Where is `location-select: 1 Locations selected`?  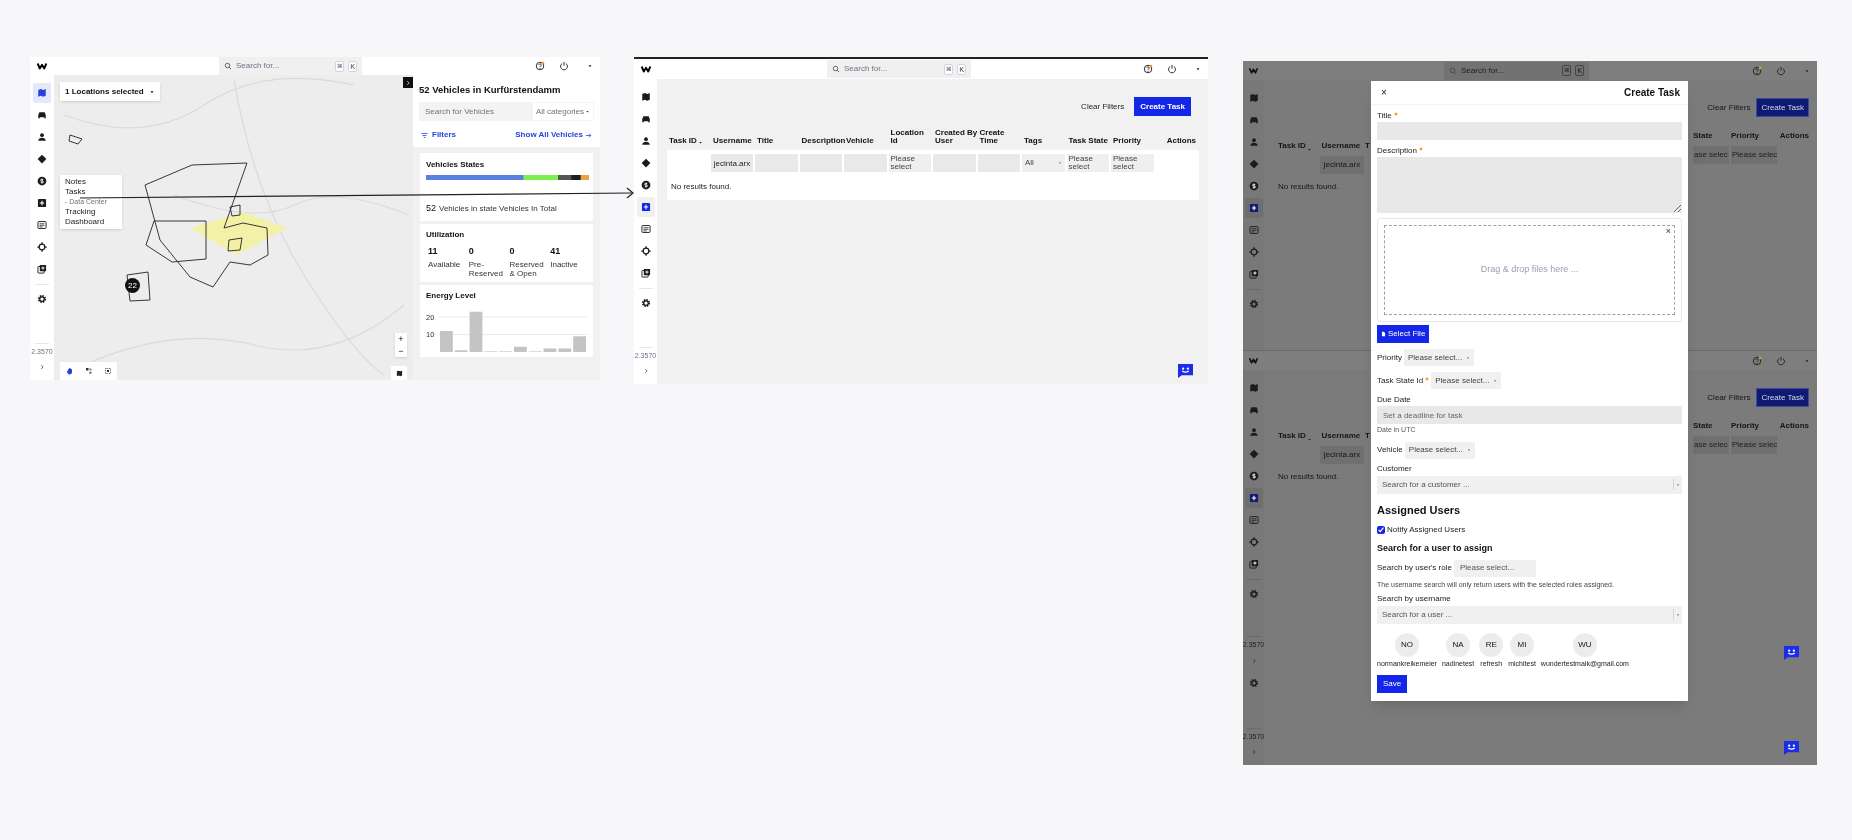 location-select: 1 Locations selected is located at coordinates (110, 91).